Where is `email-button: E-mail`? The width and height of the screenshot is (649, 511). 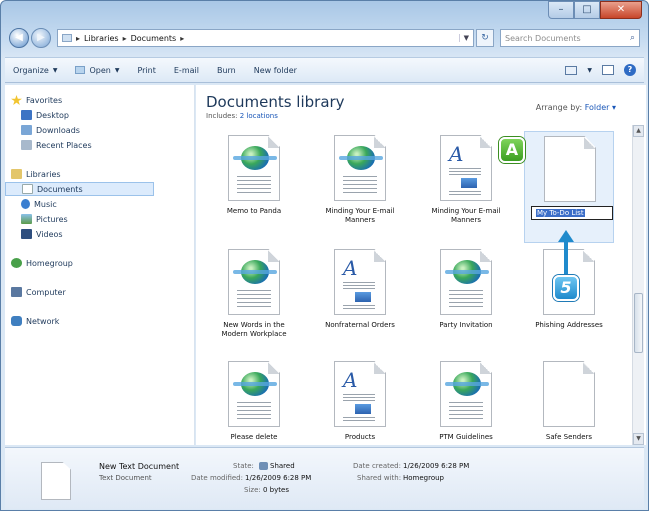 email-button: E-mail is located at coordinates (186, 70).